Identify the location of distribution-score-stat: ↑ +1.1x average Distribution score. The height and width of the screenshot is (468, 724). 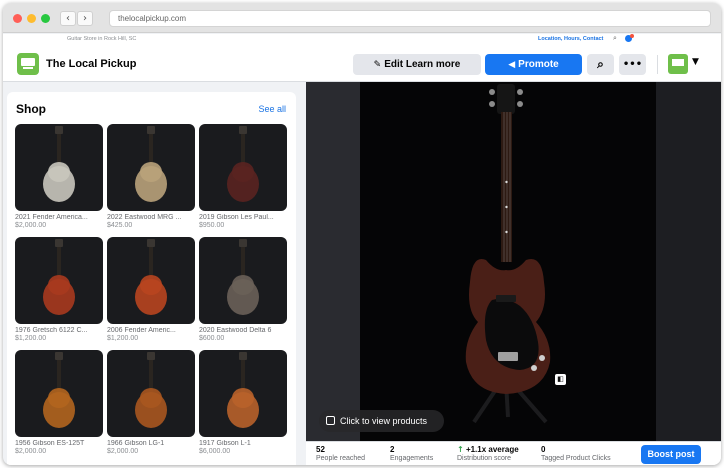
(488, 453).